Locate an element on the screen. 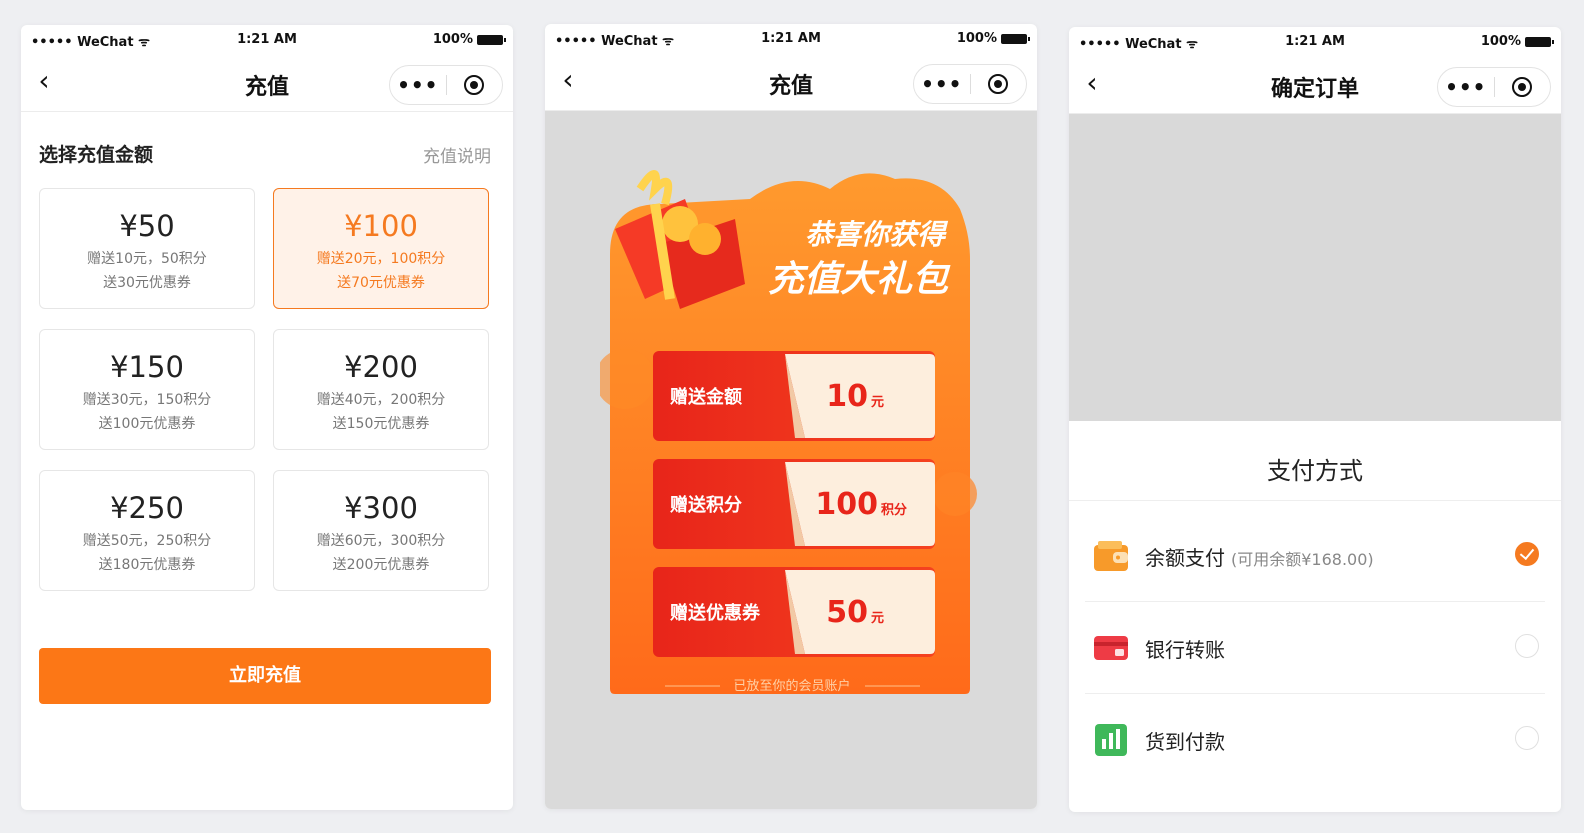  amount-value: ¥250 is located at coordinates (147, 508).